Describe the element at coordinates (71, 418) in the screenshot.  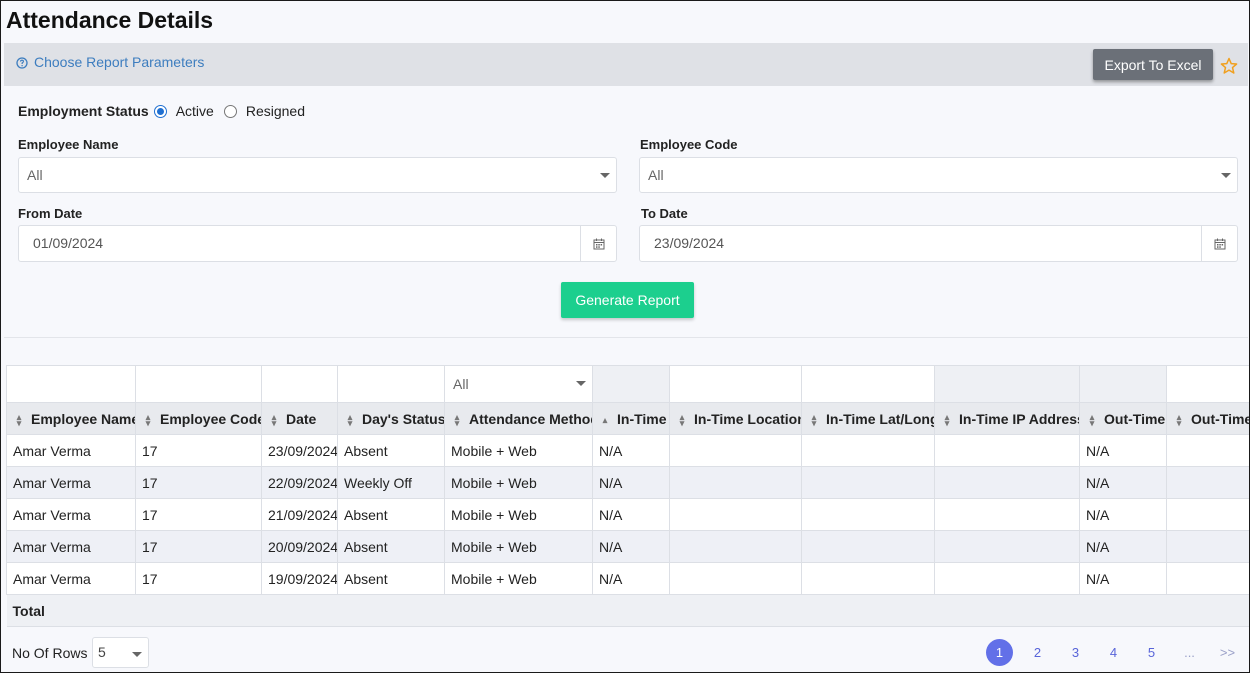
I see `column-header: ▴ ▾ Employee Name` at that location.